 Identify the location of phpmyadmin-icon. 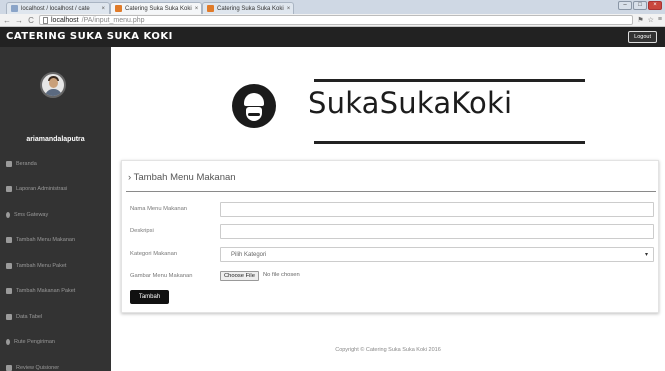
(14, 8).